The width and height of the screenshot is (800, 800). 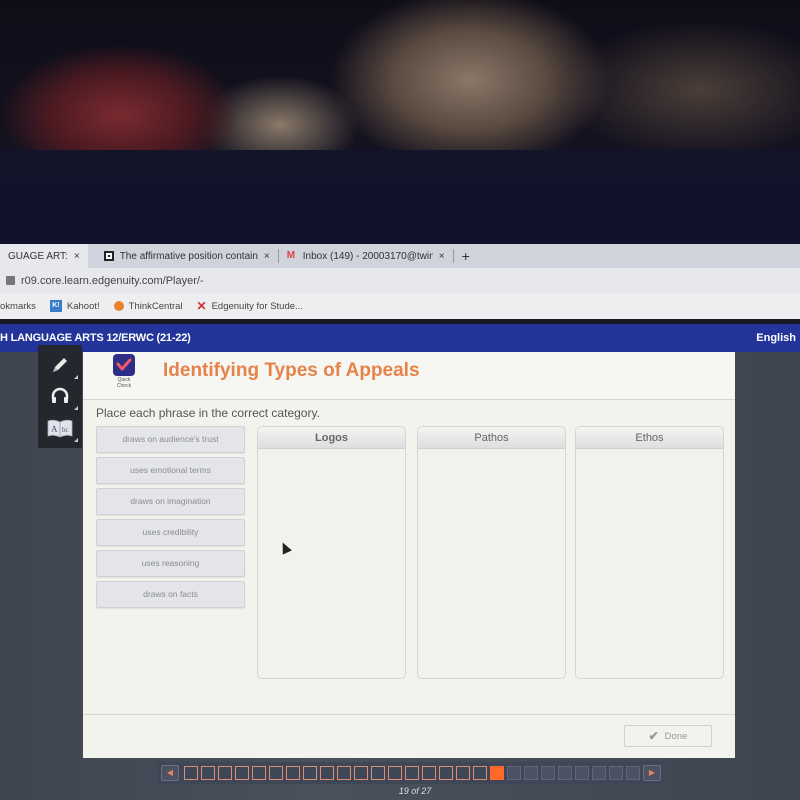 I want to click on audio-tool, so click(x=61, y=396).